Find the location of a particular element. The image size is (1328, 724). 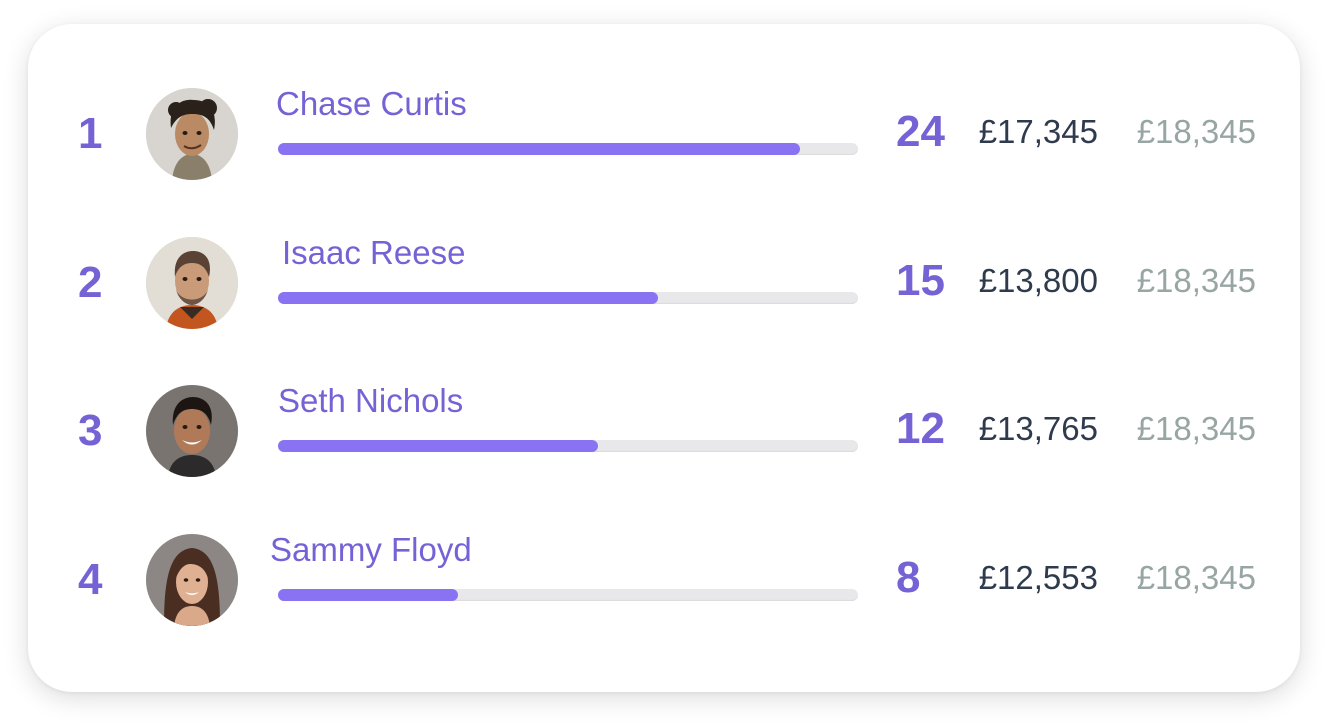

rank-number: 4 is located at coordinates (90, 579).